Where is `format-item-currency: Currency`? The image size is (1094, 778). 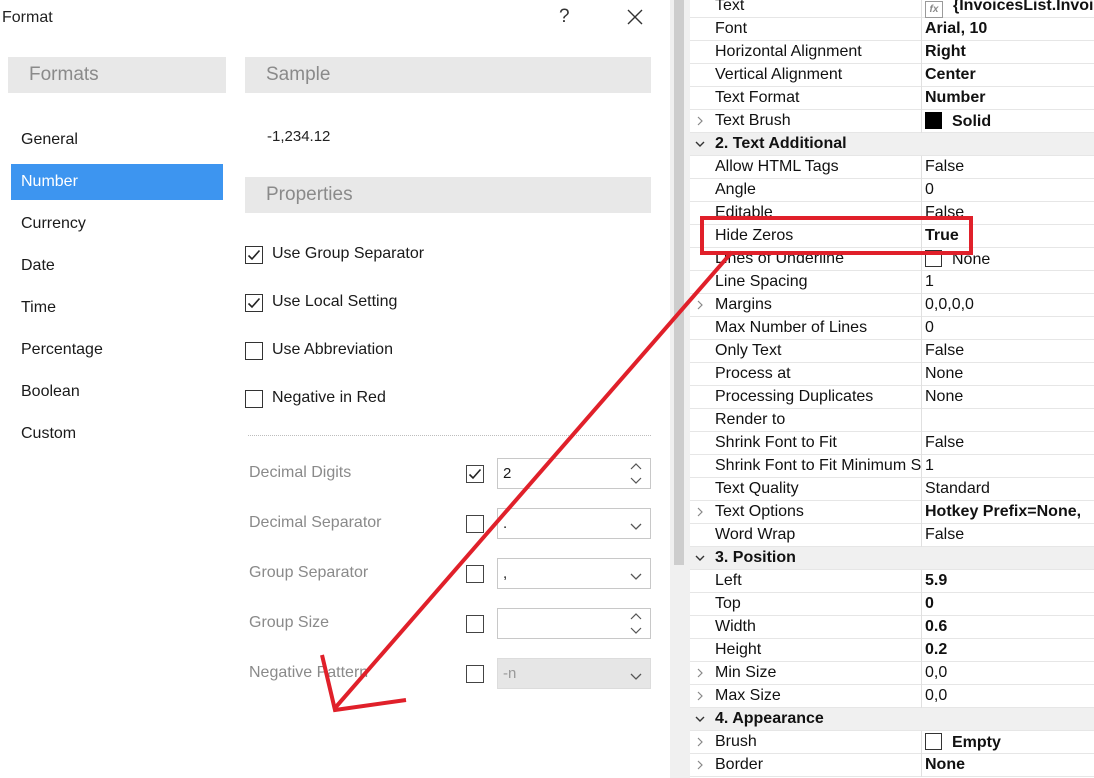 format-item-currency: Currency is located at coordinates (117, 224).